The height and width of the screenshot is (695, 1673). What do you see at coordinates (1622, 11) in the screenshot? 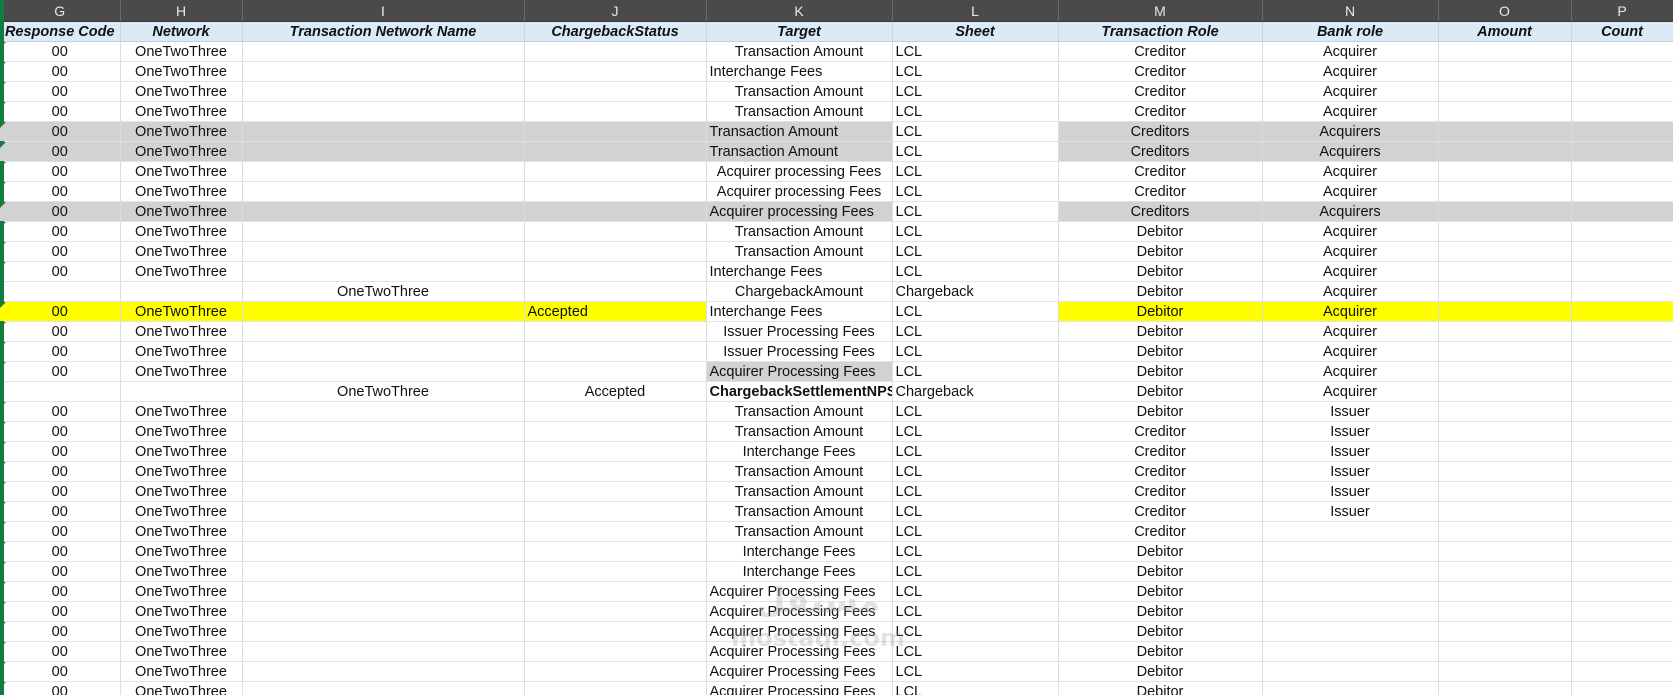
I see `column-letter-p: P` at bounding box center [1622, 11].